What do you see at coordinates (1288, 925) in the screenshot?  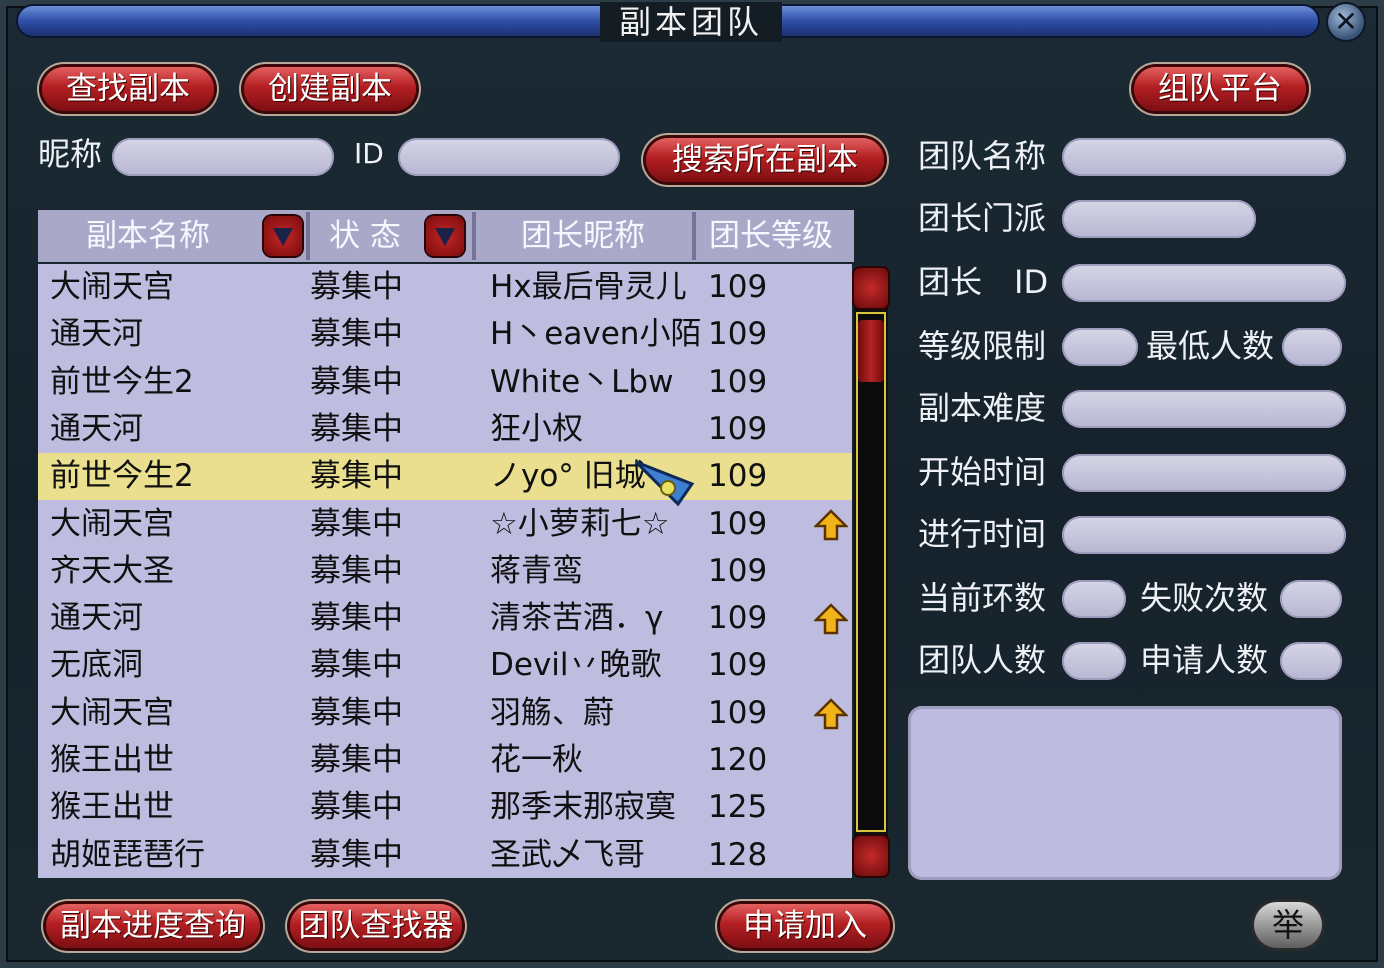 I see `report-button: 举` at bounding box center [1288, 925].